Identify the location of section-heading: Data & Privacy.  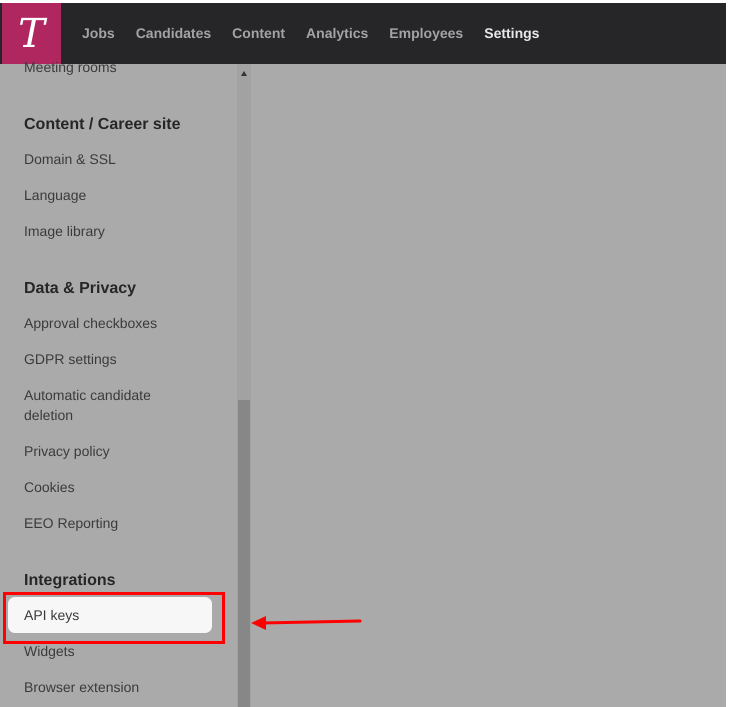
(81, 289).